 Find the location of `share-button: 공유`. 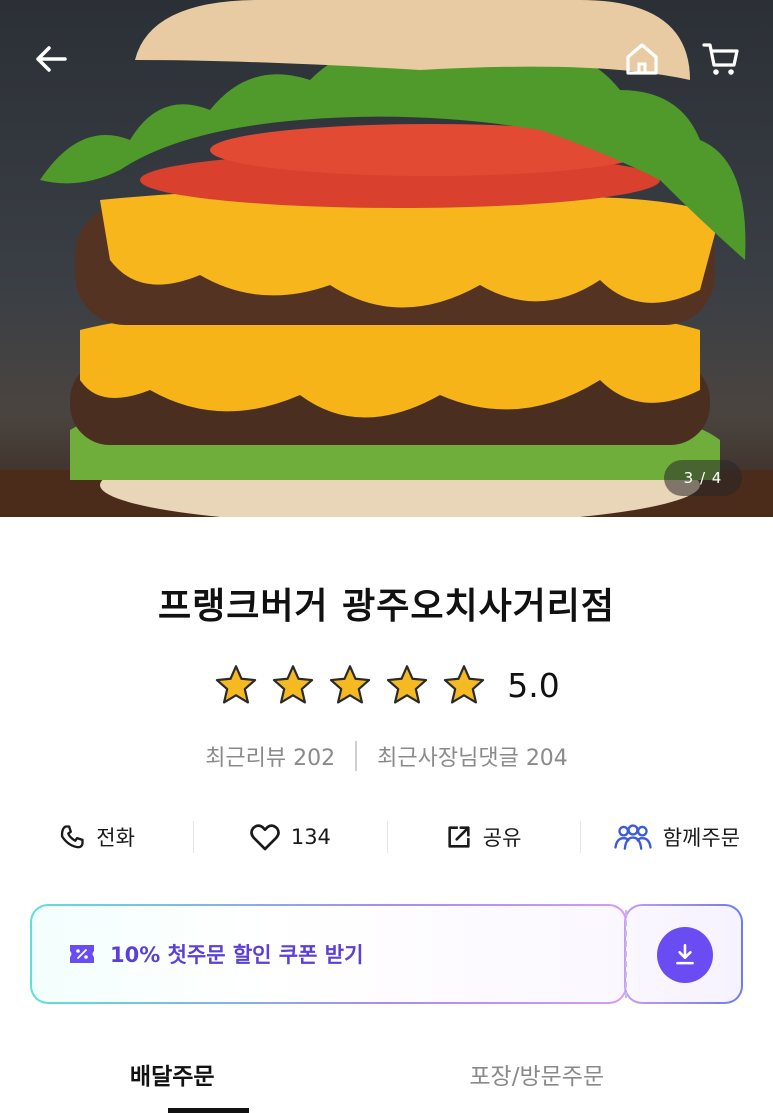

share-button: 공유 is located at coordinates (483, 837).